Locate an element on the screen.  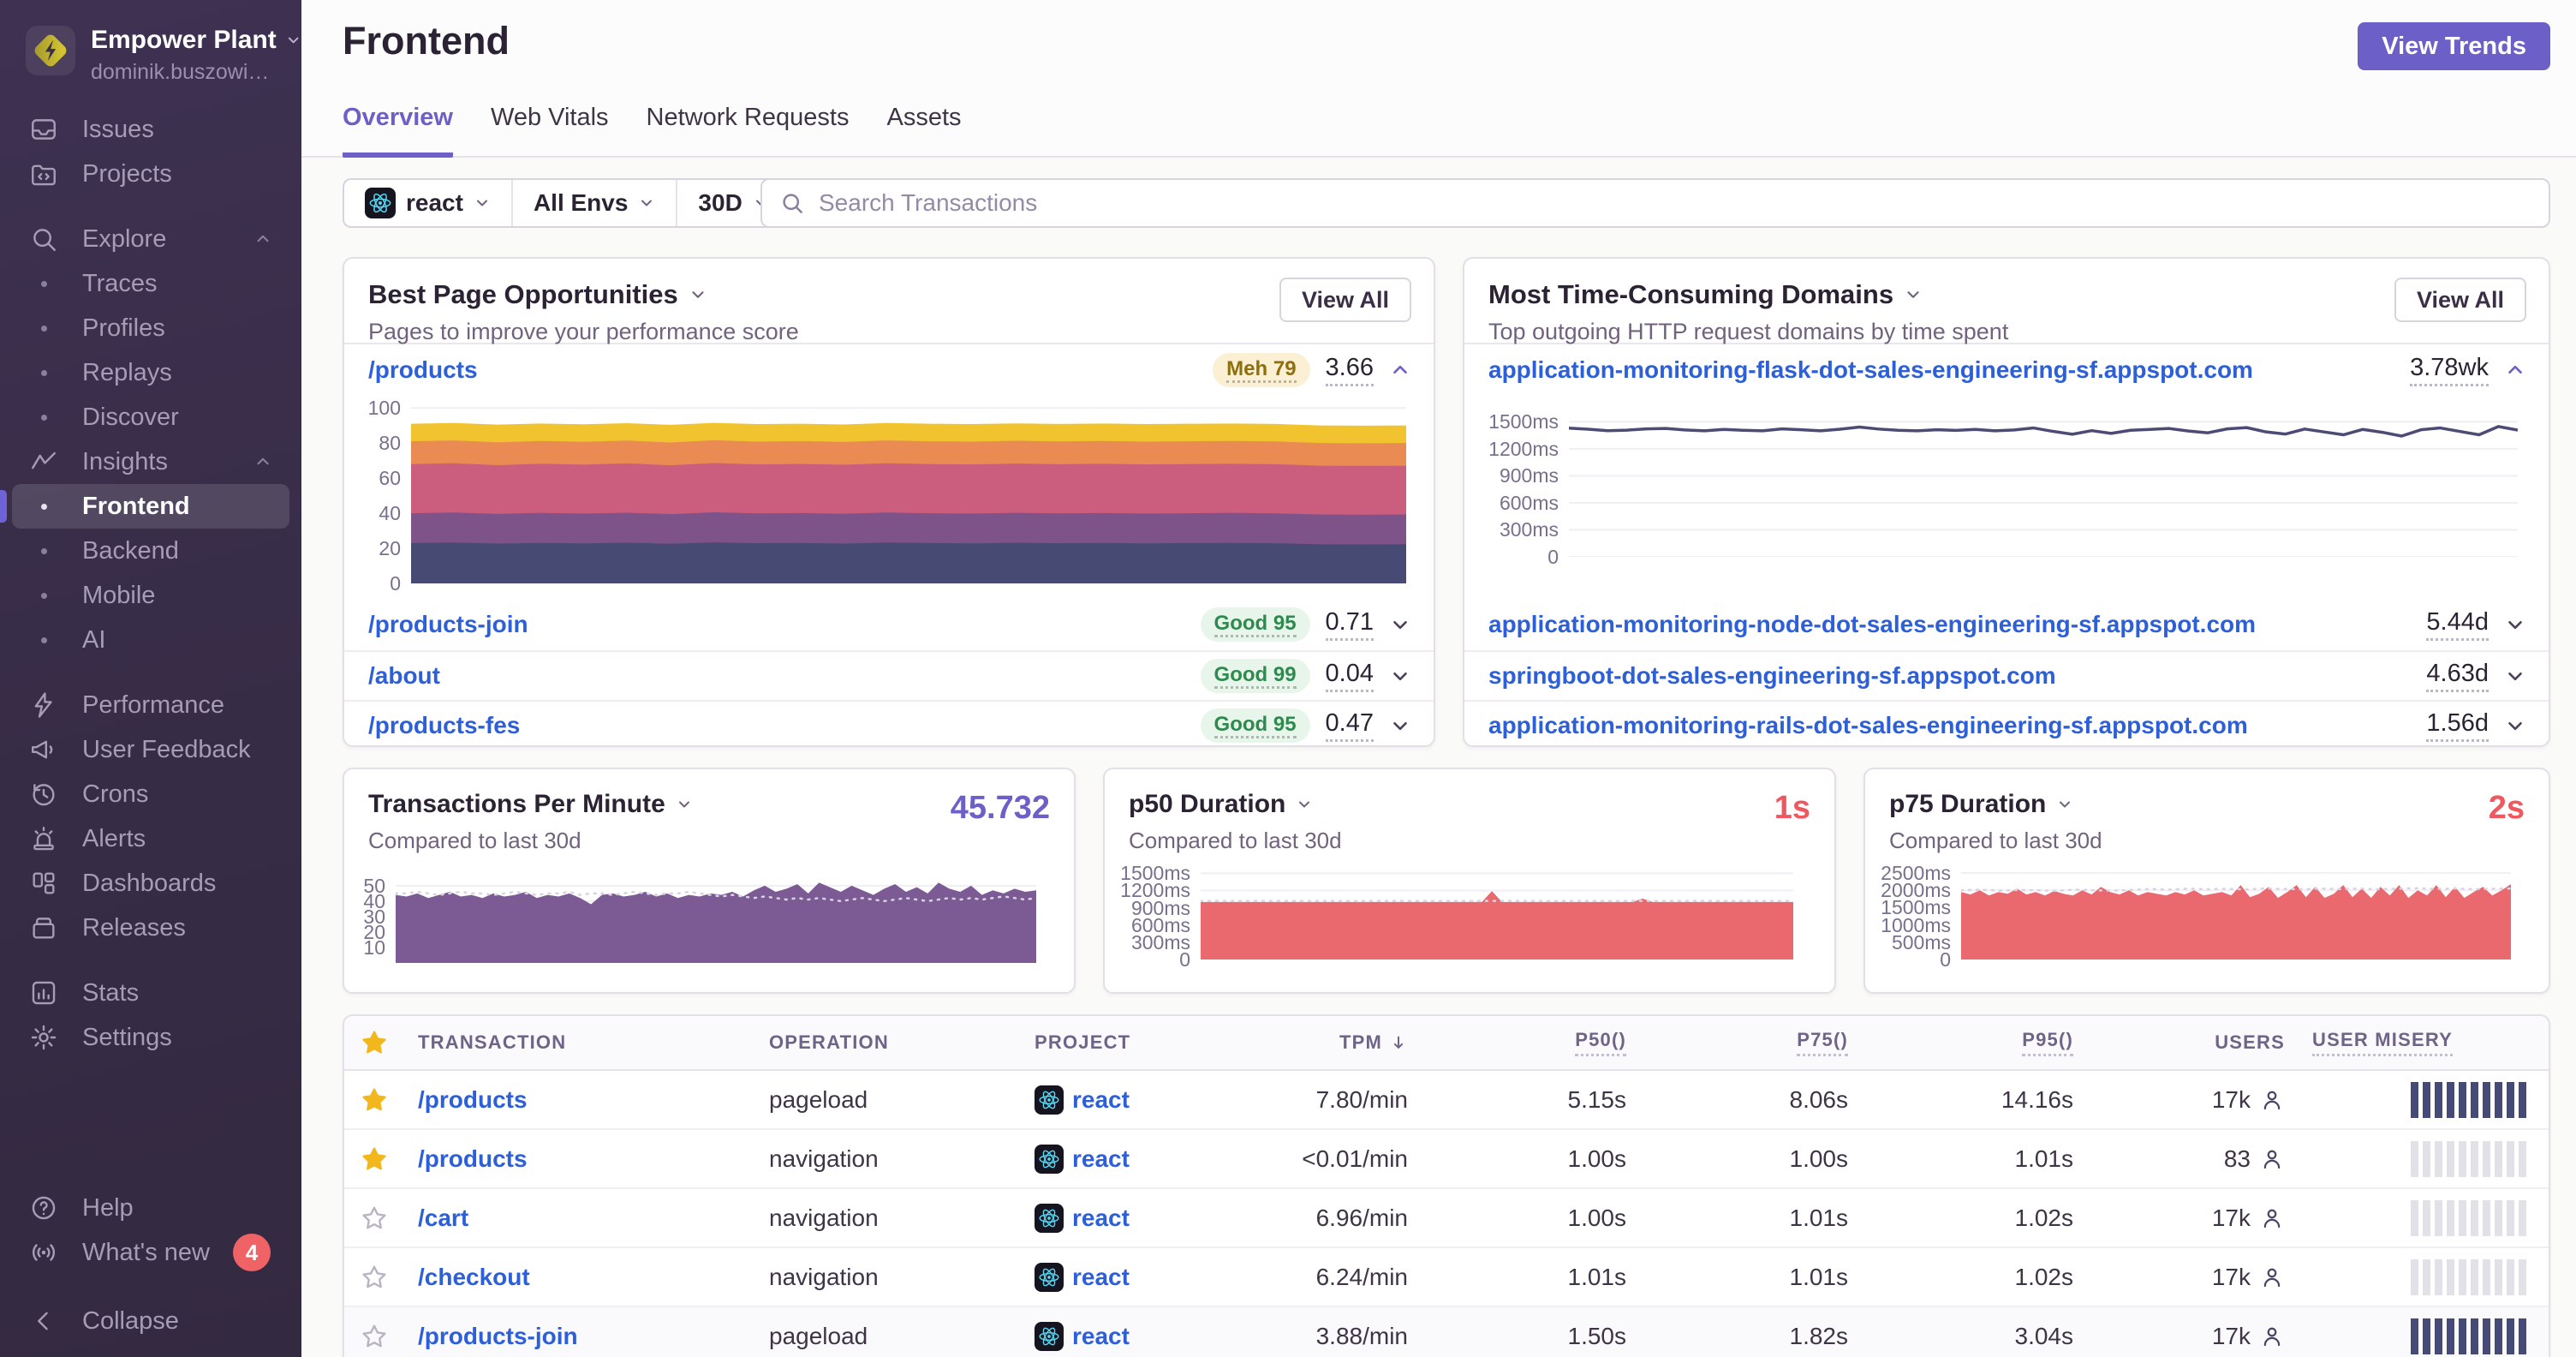
tab-network-requests: Network Requests is located at coordinates (748, 131).